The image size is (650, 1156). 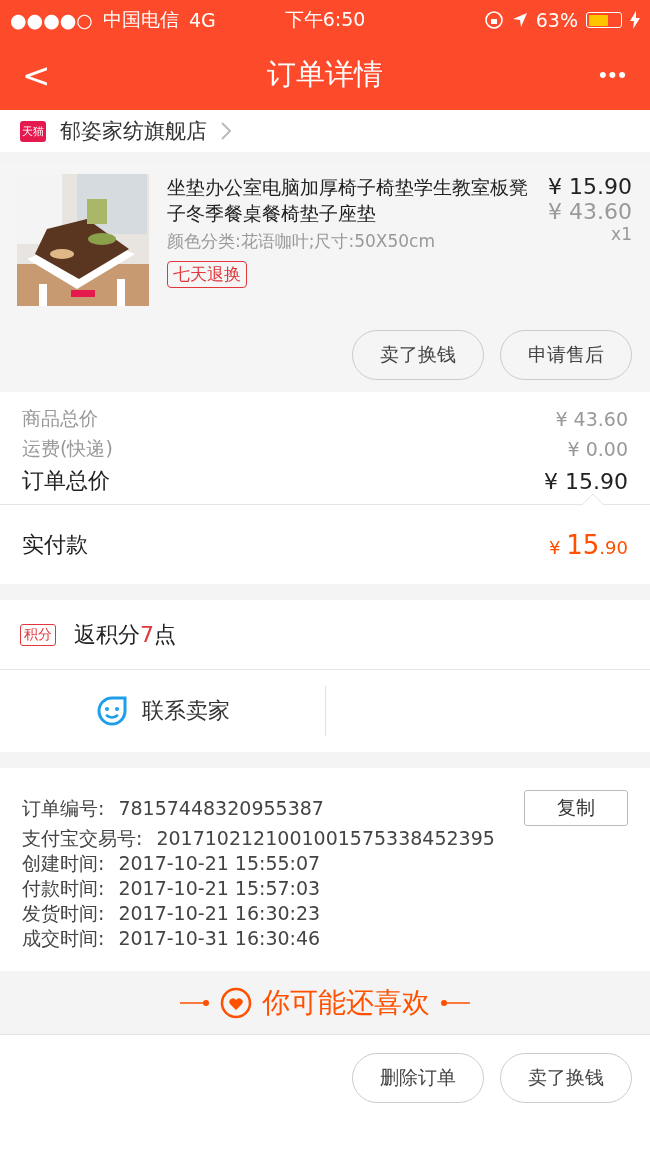 I want to click on location-arrow-icon, so click(x=519, y=20).